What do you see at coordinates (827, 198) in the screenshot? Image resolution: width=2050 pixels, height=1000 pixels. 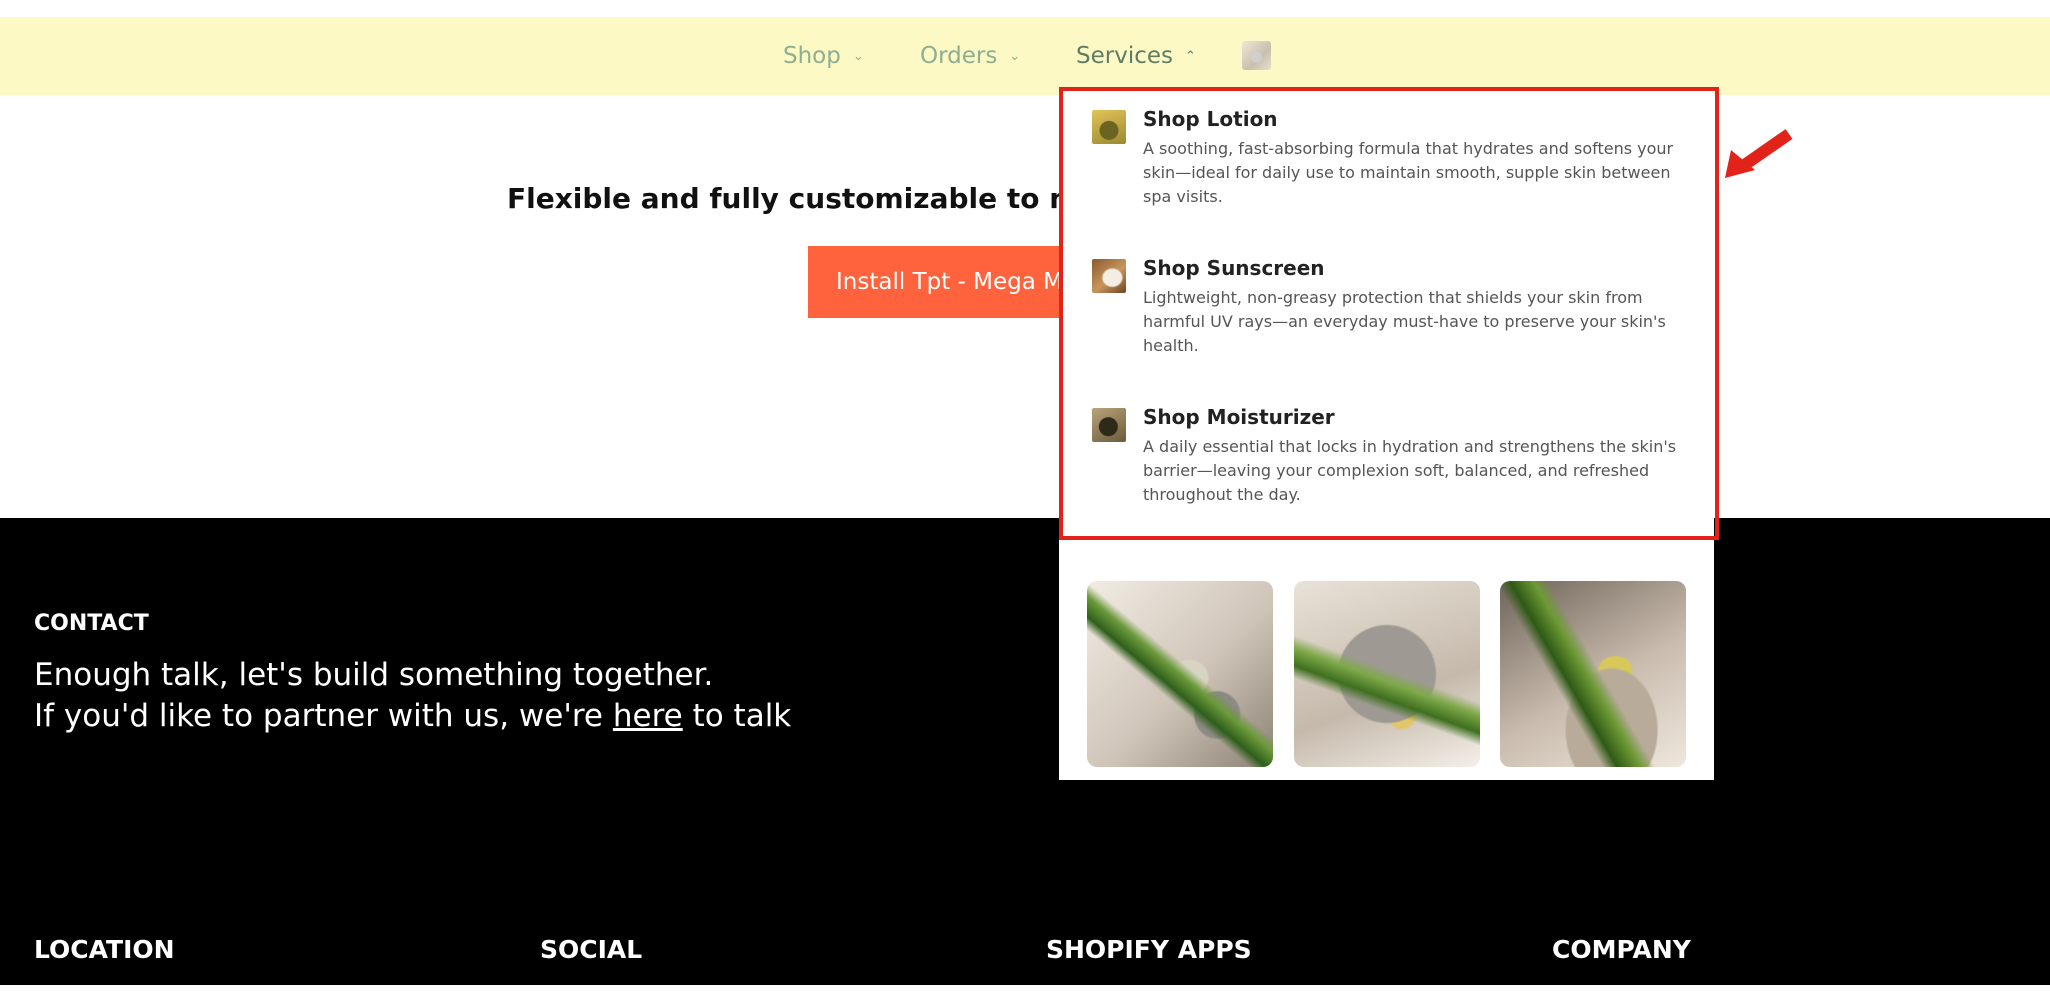 I see `hero-heading: Flexible and fully customizable to match` at bounding box center [827, 198].